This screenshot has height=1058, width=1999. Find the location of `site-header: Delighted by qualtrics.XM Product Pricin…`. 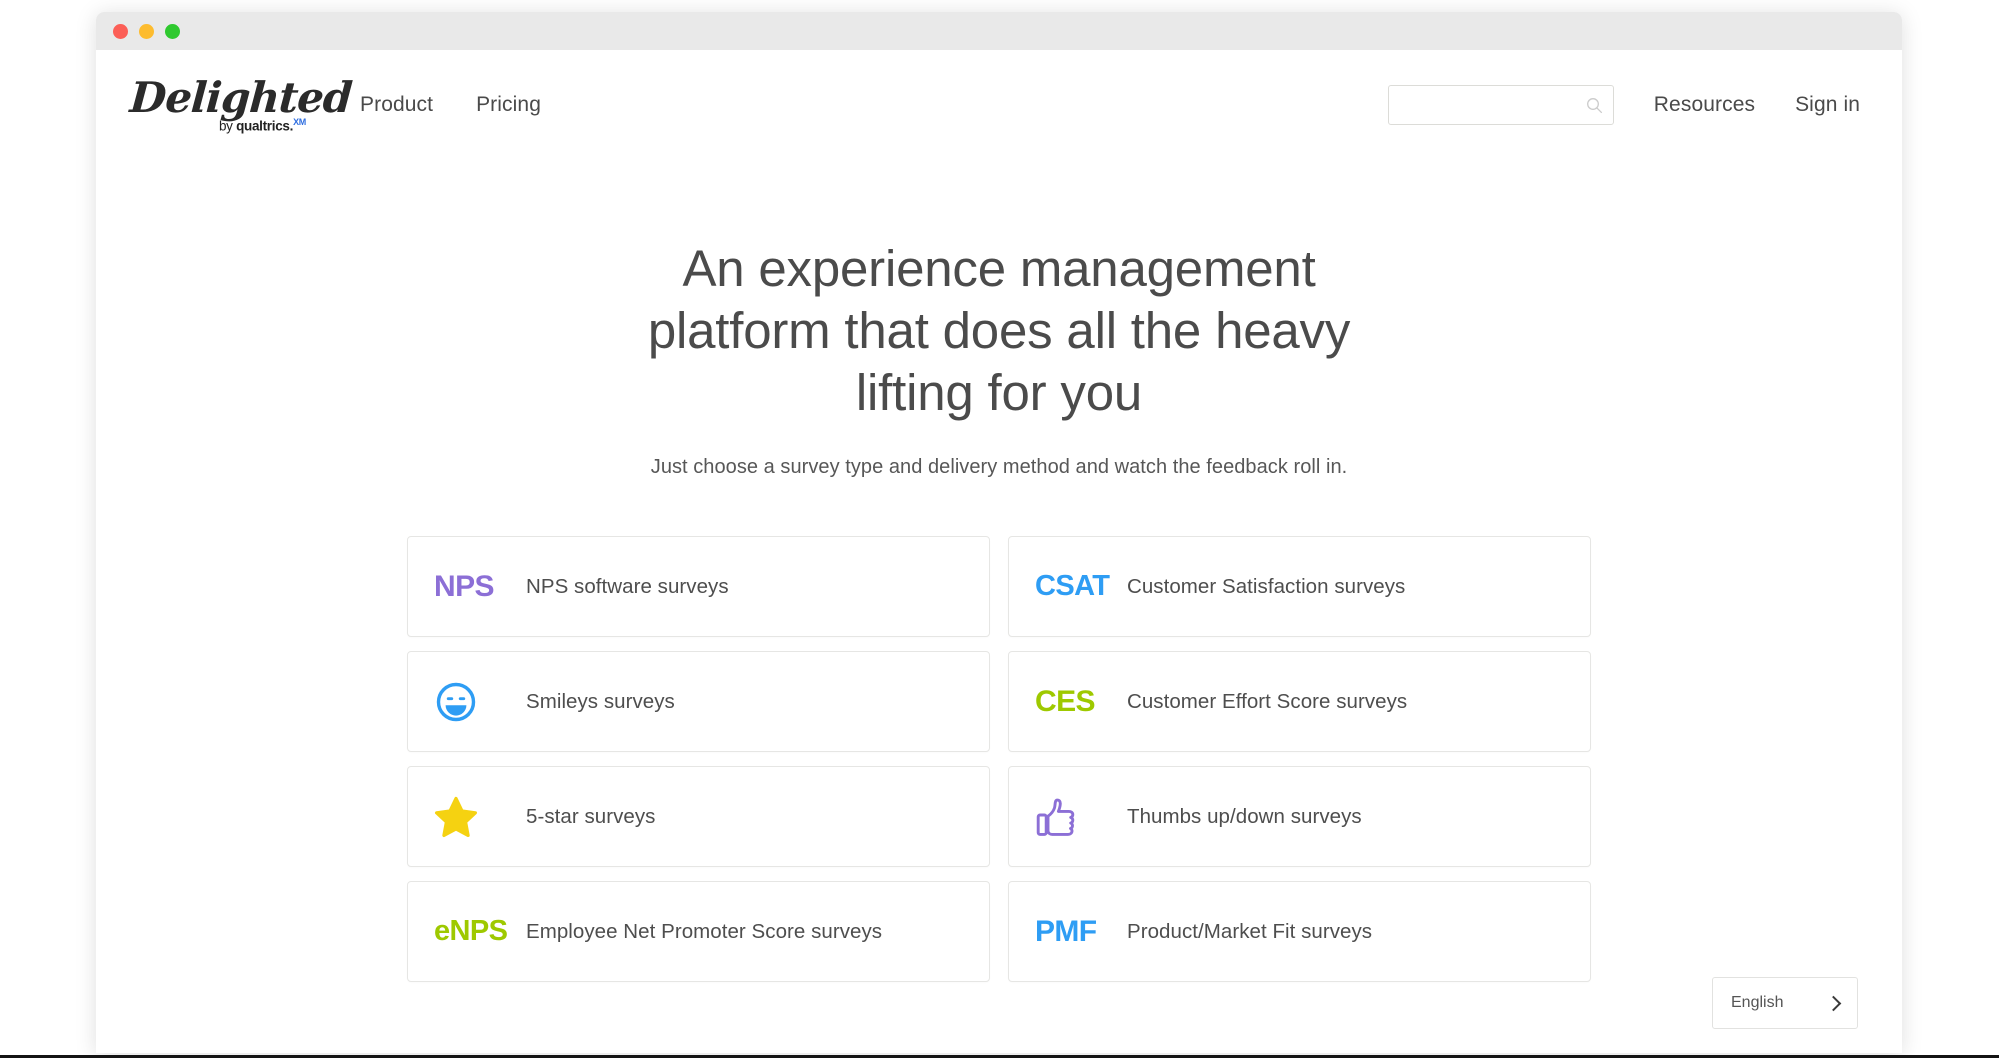

site-header: Delighted by qualtrics.XM Product Pricin… is located at coordinates (999, 105).